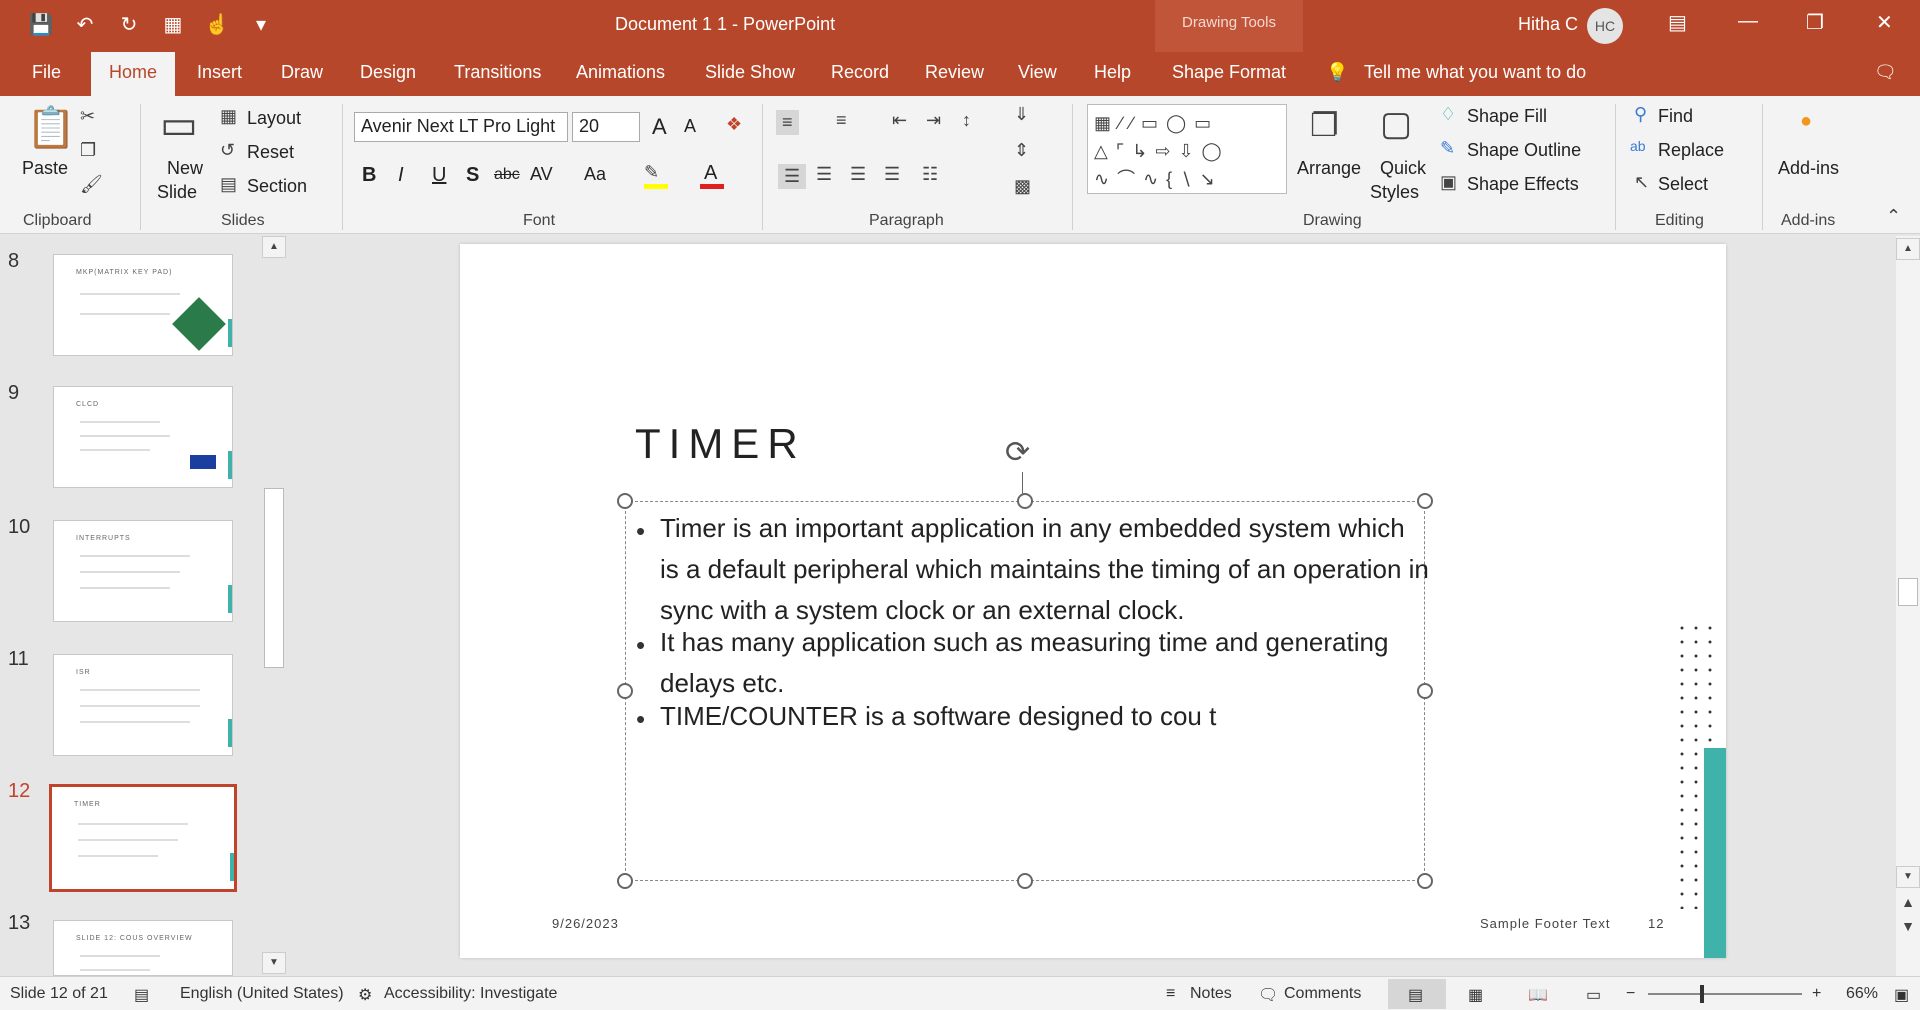 The image size is (1920, 1010). Describe the element at coordinates (388, 72) in the screenshot. I see `tab-design: Design` at that location.